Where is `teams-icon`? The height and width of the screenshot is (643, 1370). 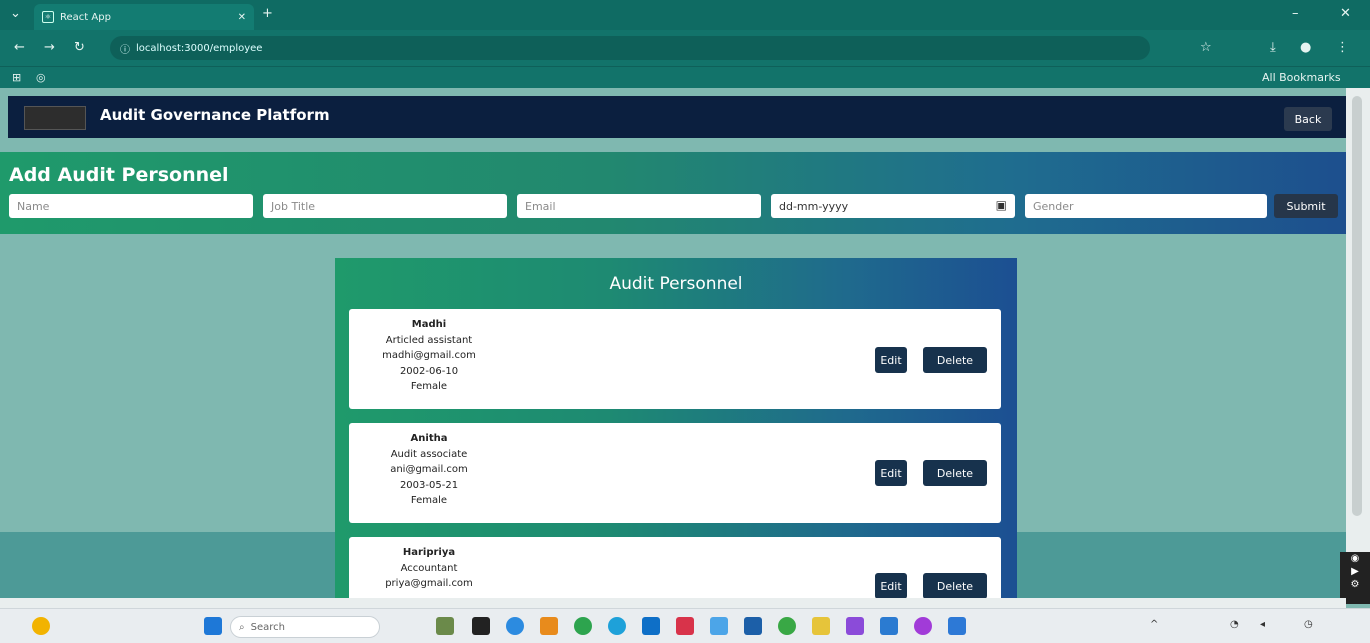 teams-icon is located at coordinates (719, 626).